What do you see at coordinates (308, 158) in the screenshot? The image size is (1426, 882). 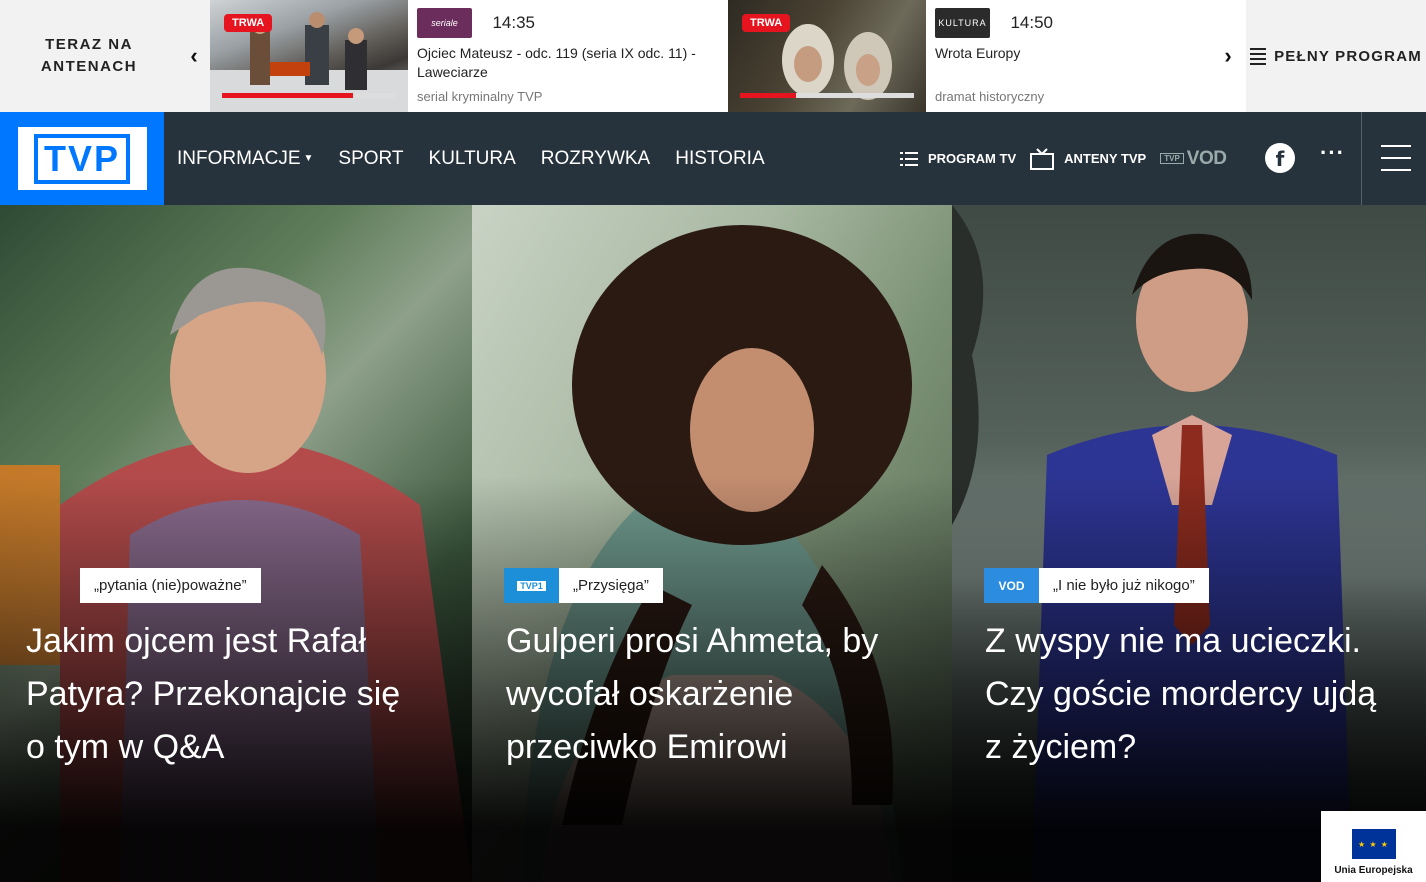 I see `caret-down-icon: ▼` at bounding box center [308, 158].